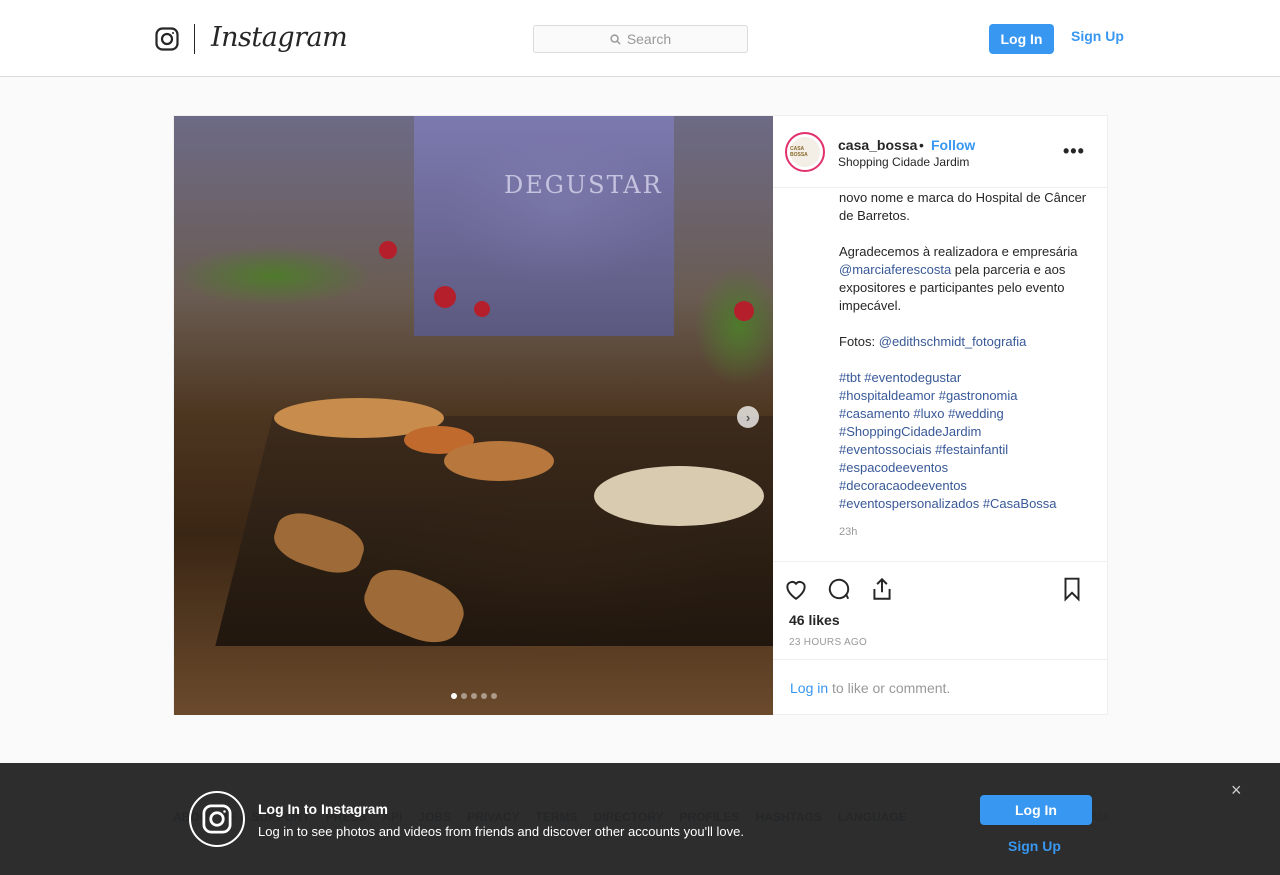  What do you see at coordinates (964, 468) in the screenshot?
I see `hashtag-line: #espacodeeventos` at bounding box center [964, 468].